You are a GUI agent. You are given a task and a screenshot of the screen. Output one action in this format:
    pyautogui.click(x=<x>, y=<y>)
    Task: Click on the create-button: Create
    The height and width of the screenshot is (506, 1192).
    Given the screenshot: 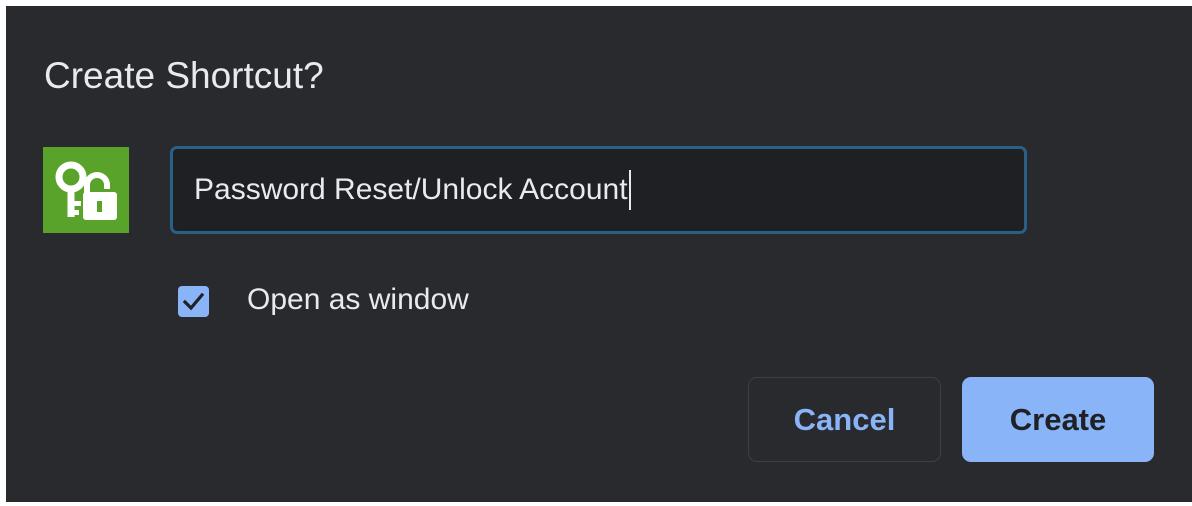 What is the action you would take?
    pyautogui.click(x=1058, y=419)
    